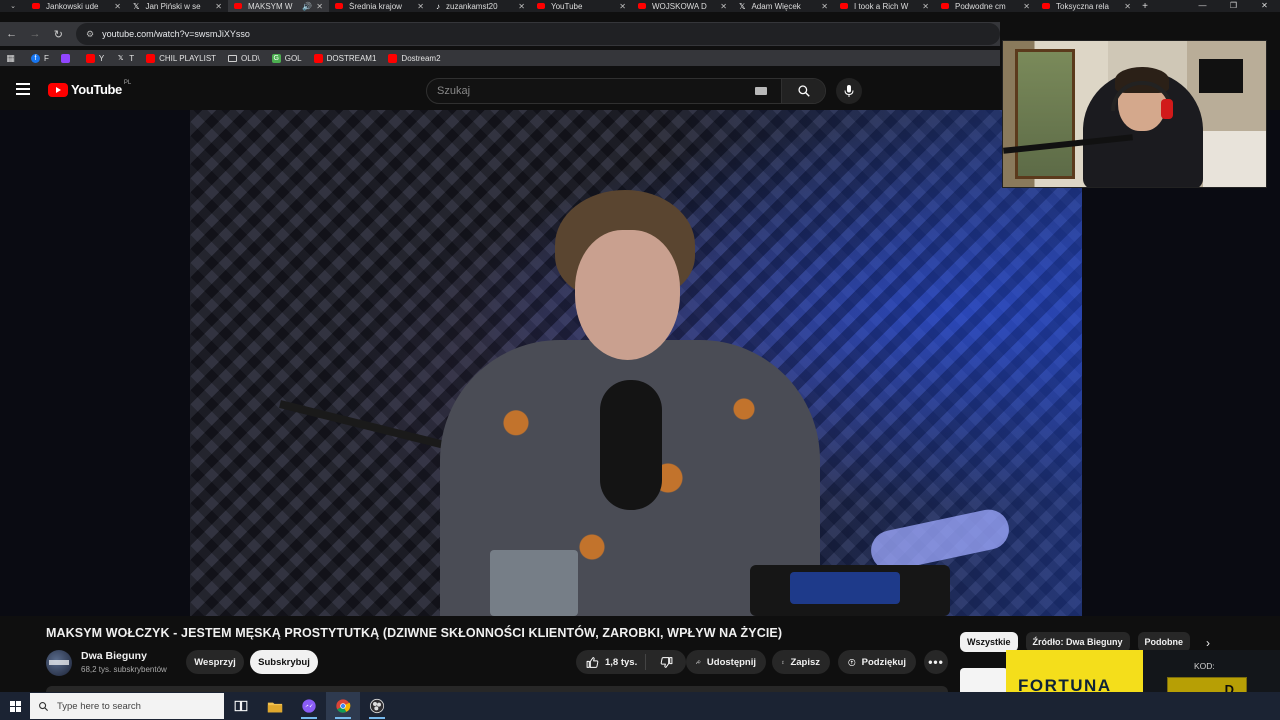 This screenshot has width=1280, height=720. I want to click on new-tab-button: +, so click(1145, 6).